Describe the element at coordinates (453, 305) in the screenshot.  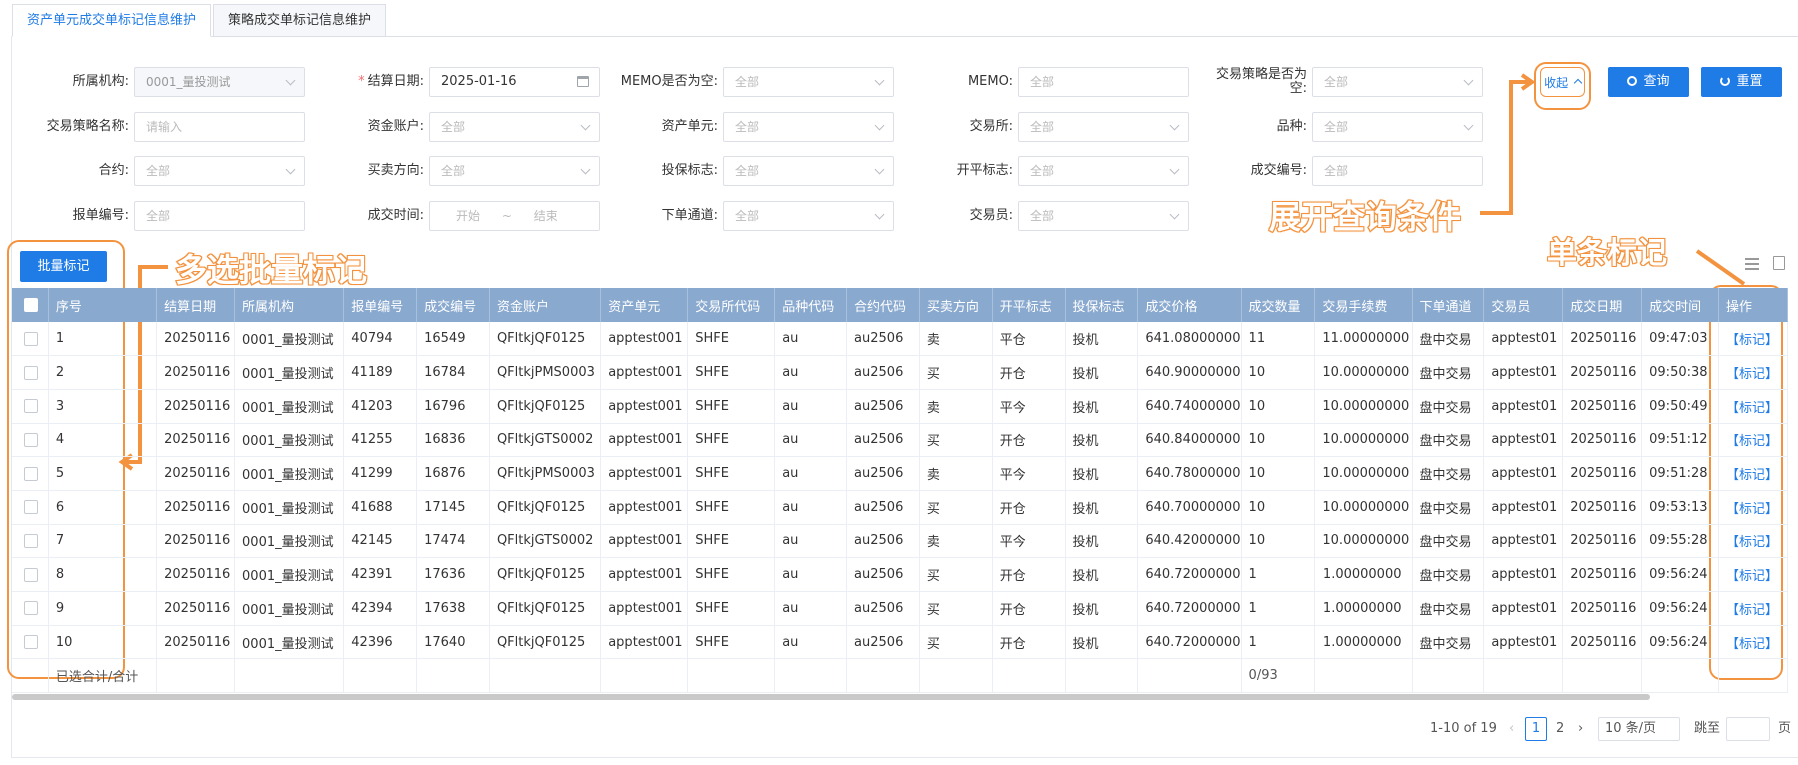
I see `col-header: 成交编号` at that location.